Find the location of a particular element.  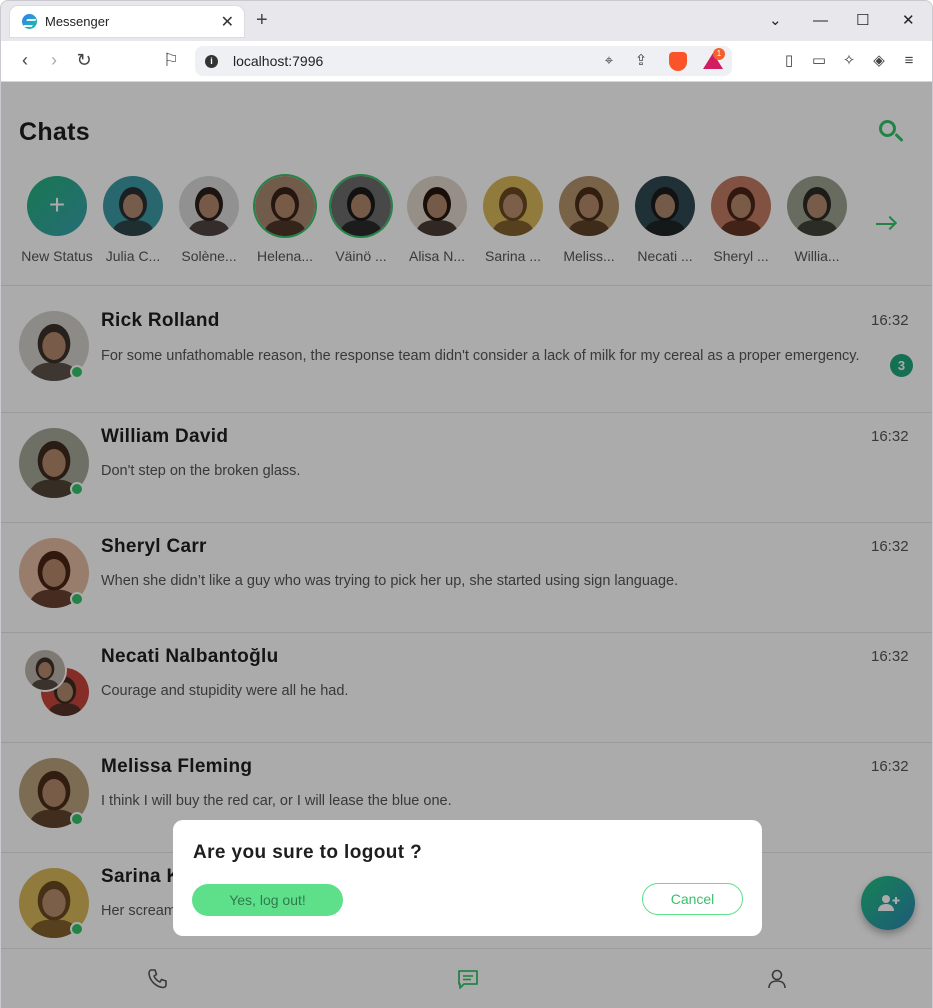

url-text: localhost:7996 is located at coordinates (278, 61).